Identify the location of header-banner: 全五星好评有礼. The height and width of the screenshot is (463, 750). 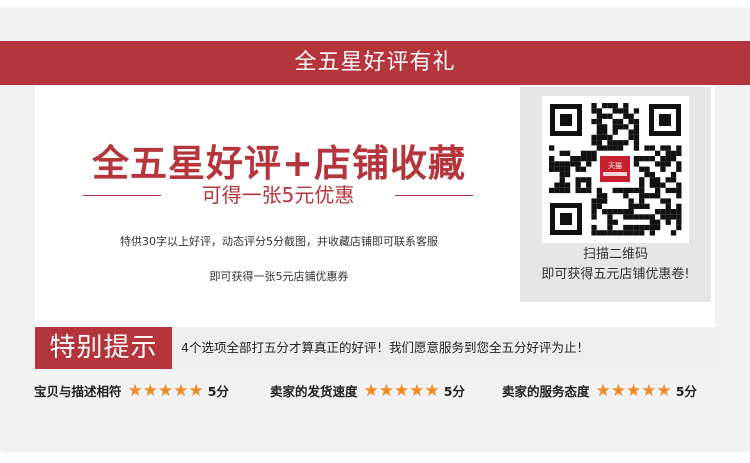
(375, 63).